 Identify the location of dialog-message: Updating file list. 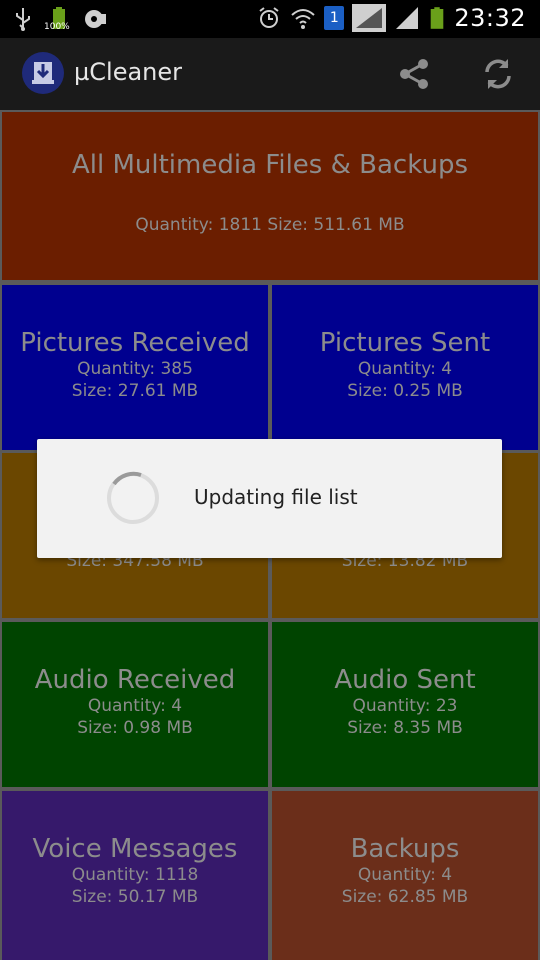
(276, 497).